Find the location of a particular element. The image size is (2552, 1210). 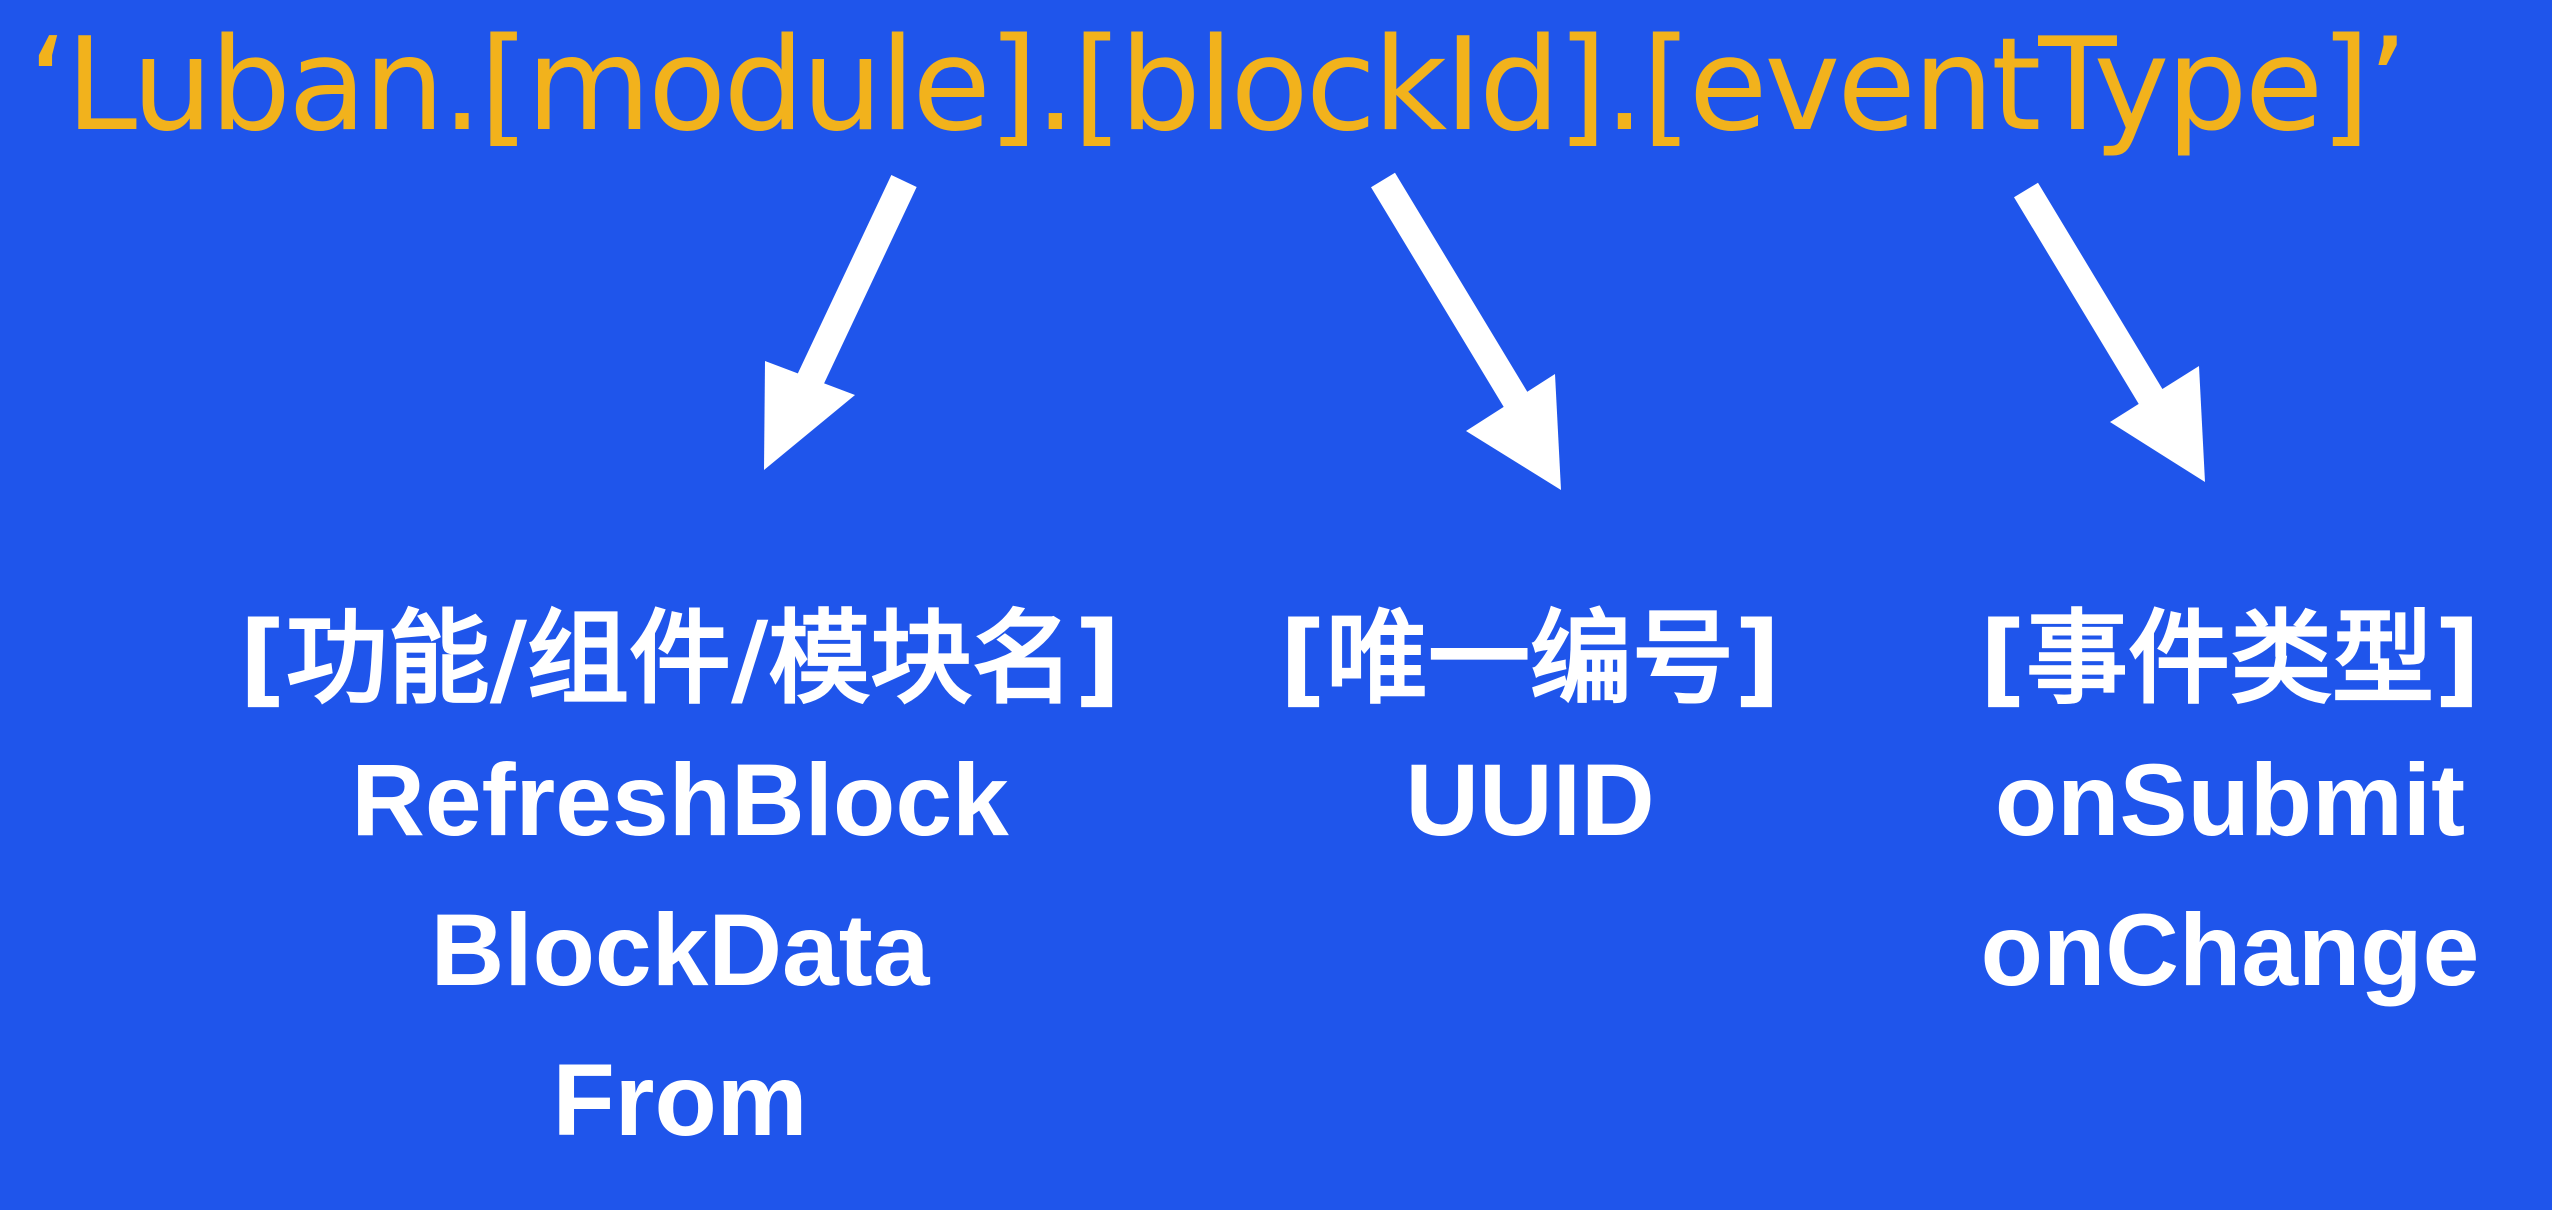

event-type-column: [事件类型] onSubmit onChange is located at coordinates (2230, 810).